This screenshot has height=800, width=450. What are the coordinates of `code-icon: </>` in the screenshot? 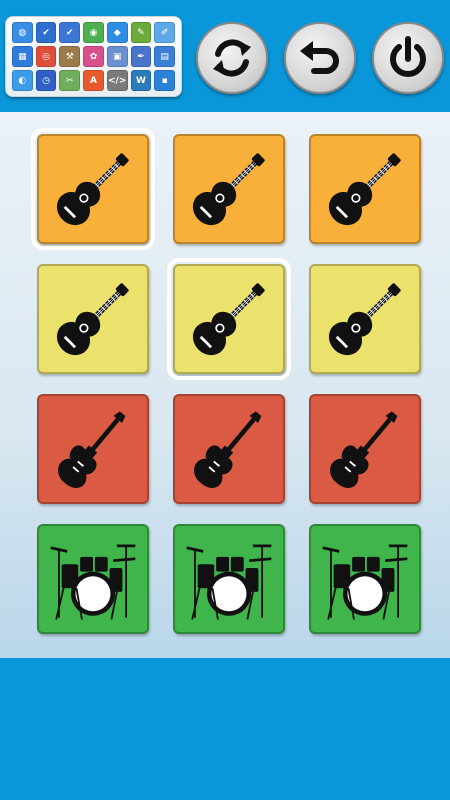 It's located at (117, 80).